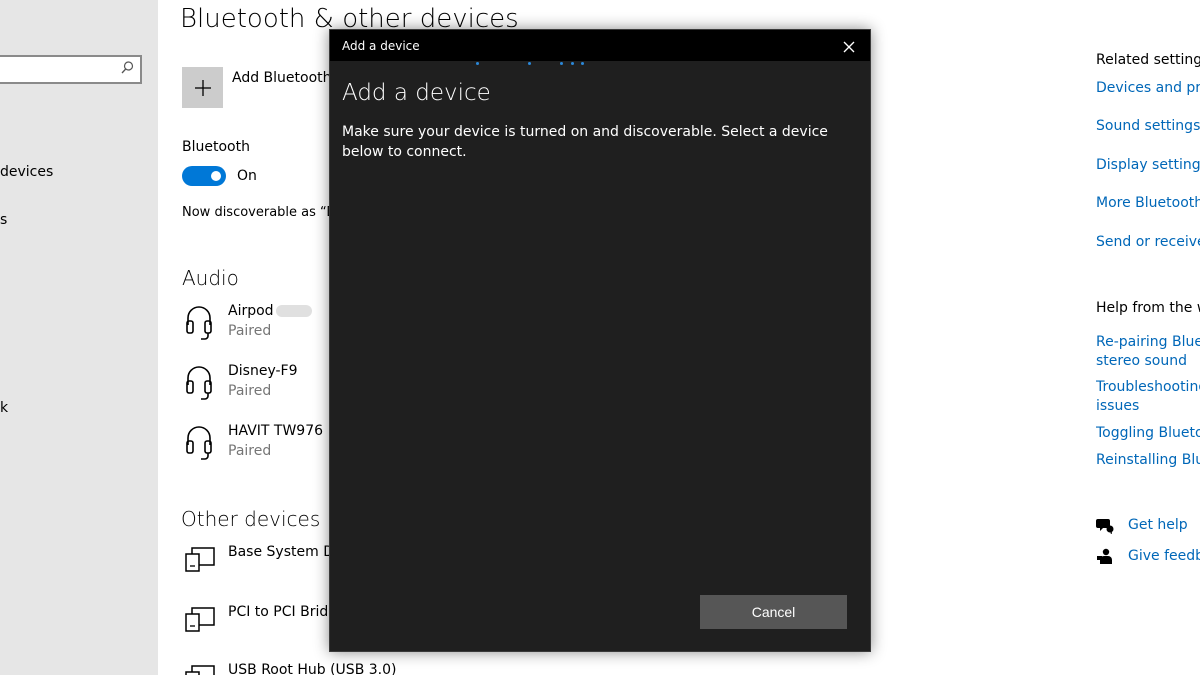  Describe the element at coordinates (270, 311) in the screenshot. I see `device-name: Airpod` at that location.